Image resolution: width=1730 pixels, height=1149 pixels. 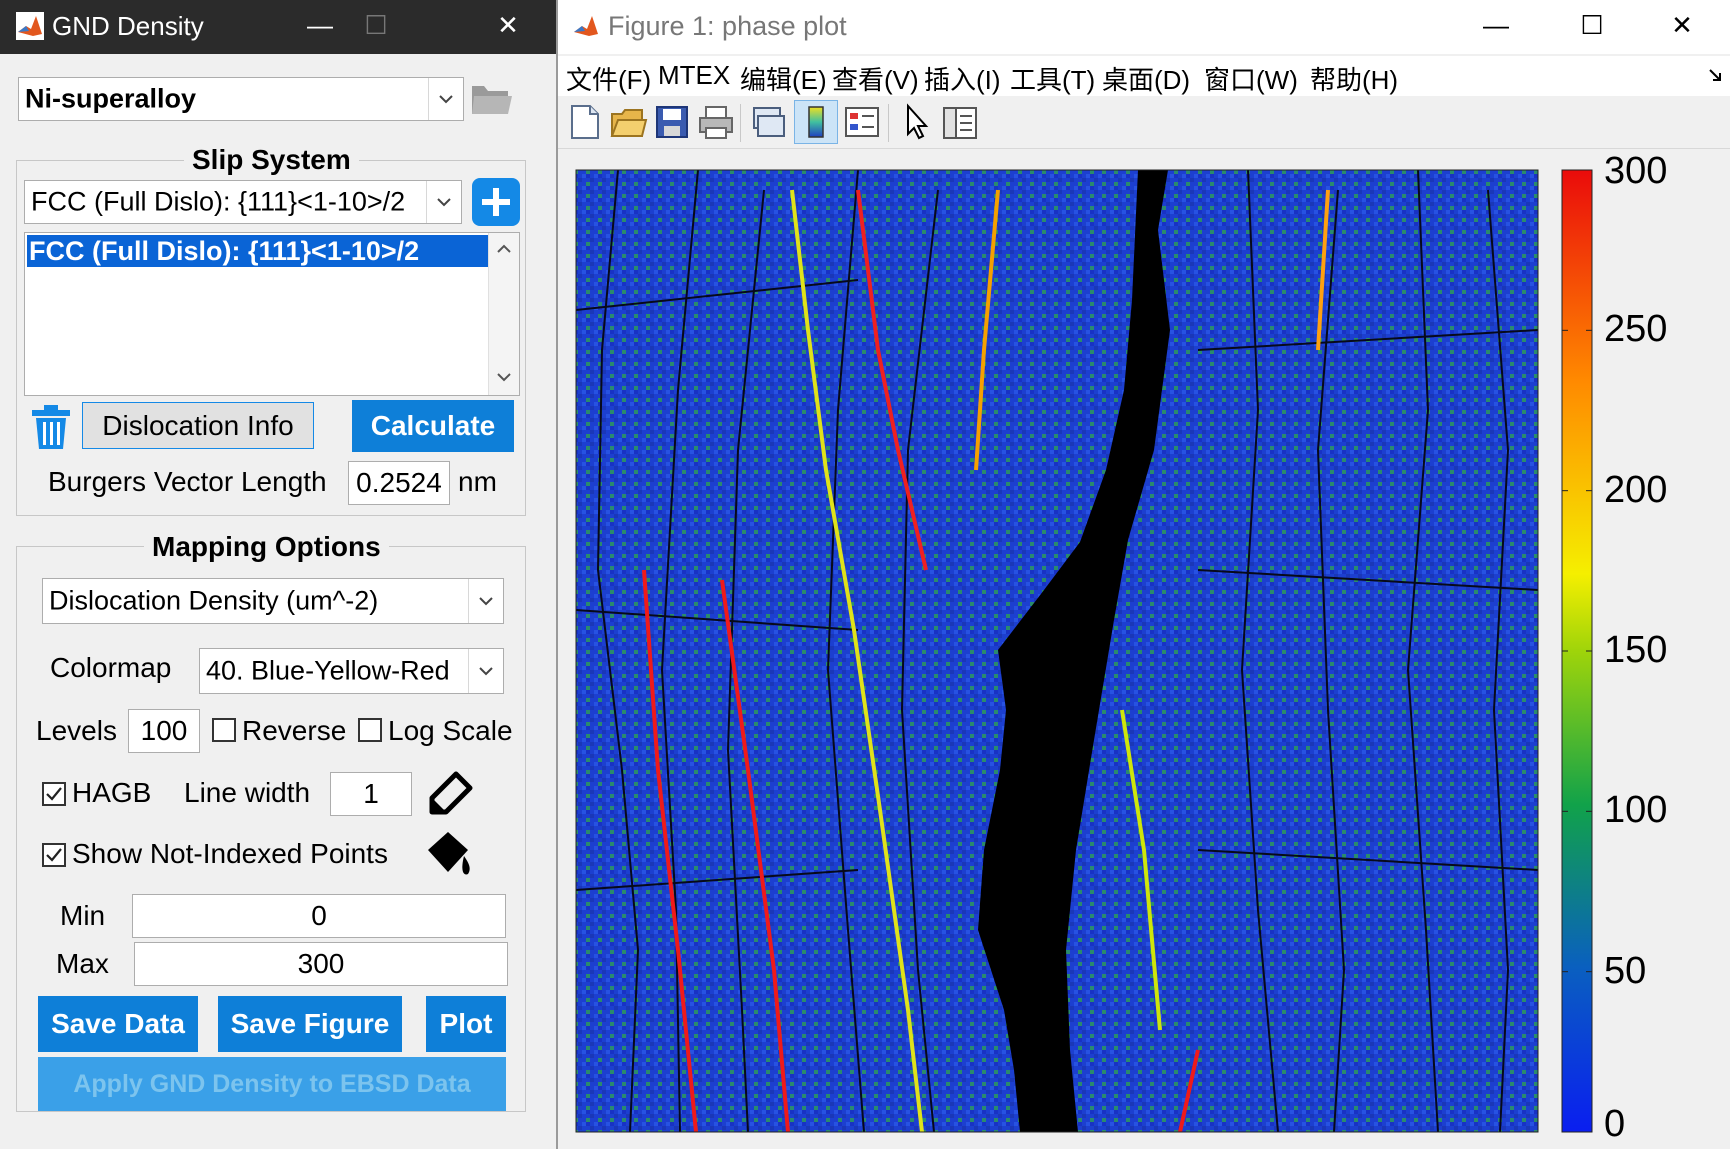 What do you see at coordinates (1354, 78) in the screenshot?
I see `menu-help: 帮助(H)` at bounding box center [1354, 78].